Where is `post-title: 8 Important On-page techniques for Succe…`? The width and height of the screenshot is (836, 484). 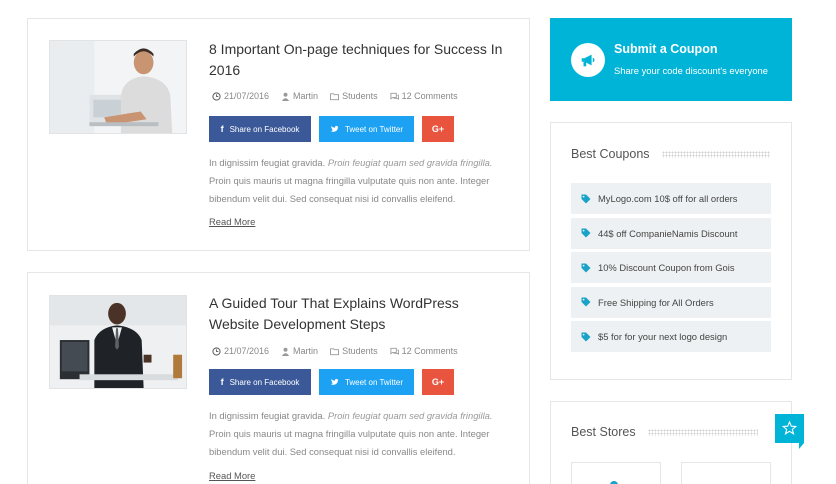
post-title: 8 Important On-page techniques for Succe… is located at coordinates (359, 60).